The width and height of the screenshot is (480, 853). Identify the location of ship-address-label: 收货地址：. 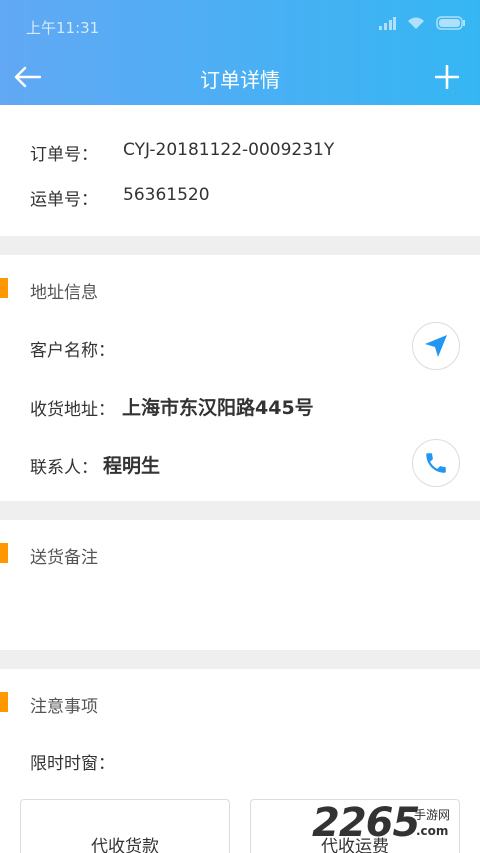
(72, 410).